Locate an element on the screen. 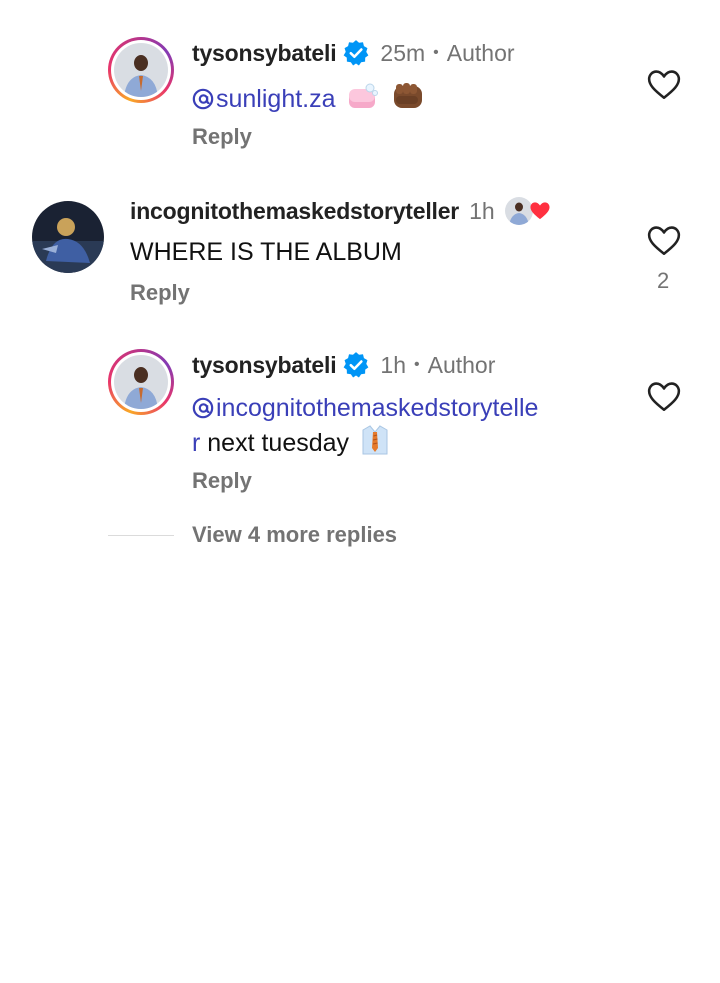  reply-text: next tuesday is located at coordinates (275, 443).